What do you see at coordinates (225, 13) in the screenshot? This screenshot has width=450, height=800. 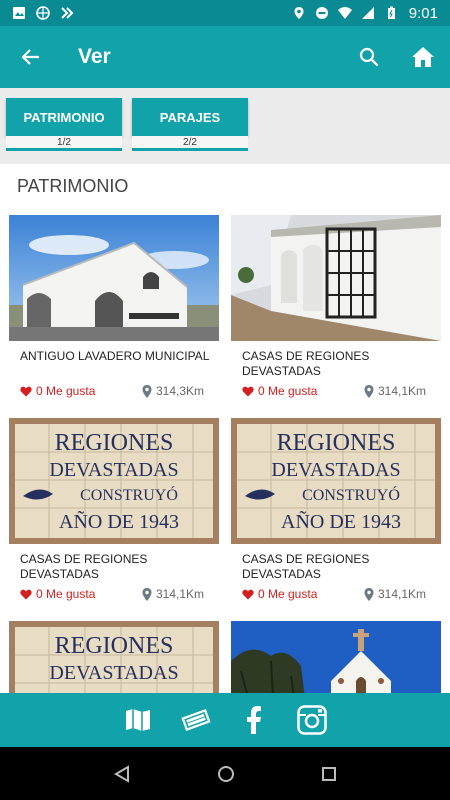 I see `status-bar: 9:01` at bounding box center [225, 13].